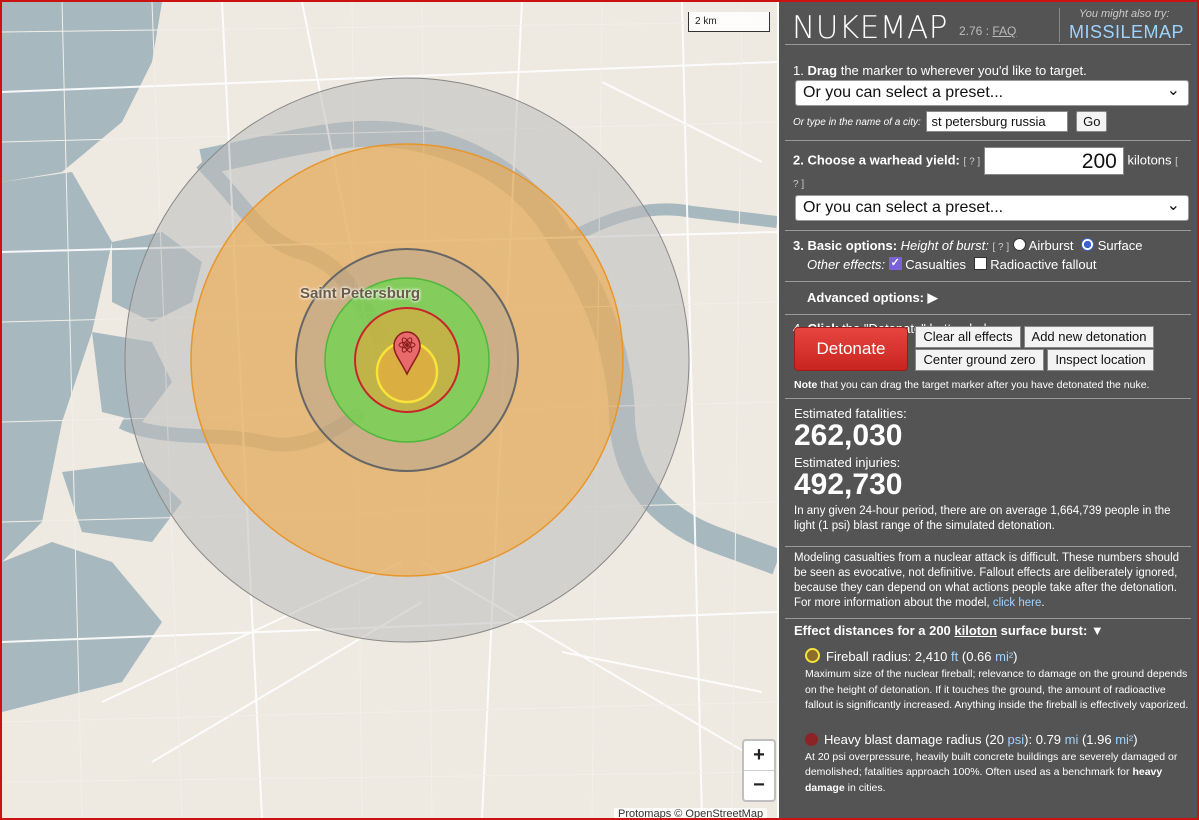  What do you see at coordinates (759, 755) in the screenshot?
I see `zoom-in-button: +` at bounding box center [759, 755].